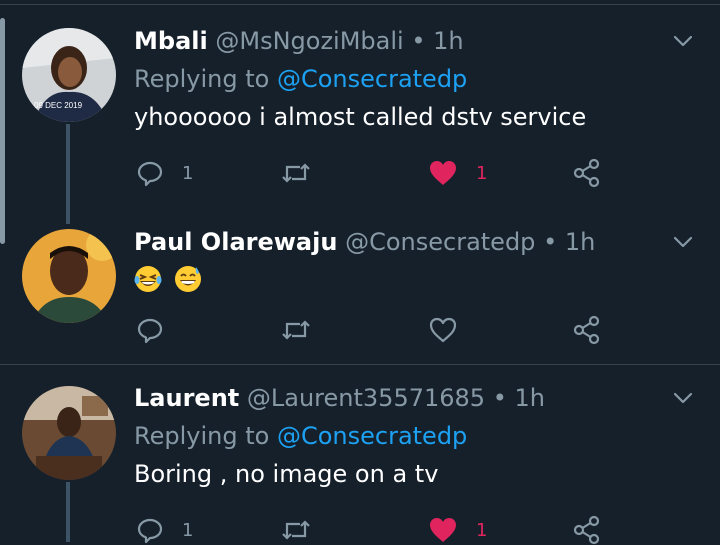 This screenshot has width=720, height=545. What do you see at coordinates (148, 279) in the screenshot?
I see `grinning-squinting-face-with-tears-emoji` at bounding box center [148, 279].